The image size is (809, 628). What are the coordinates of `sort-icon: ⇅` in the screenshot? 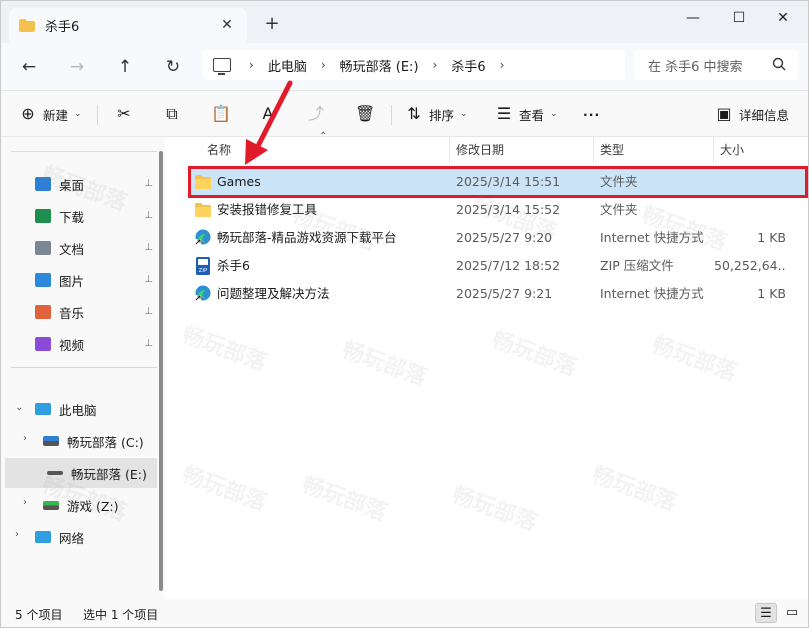 It's located at (414, 113).